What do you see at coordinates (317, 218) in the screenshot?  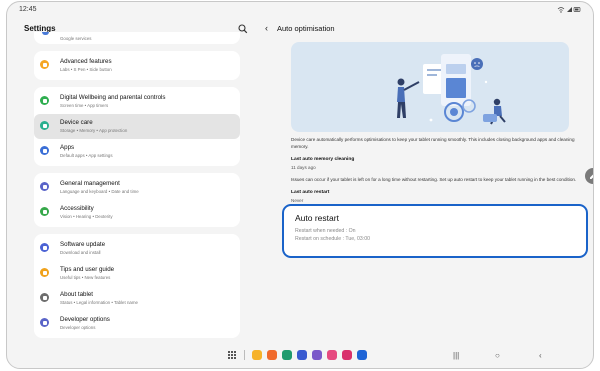 I see `auto-restart-title: Auto restart` at bounding box center [317, 218].